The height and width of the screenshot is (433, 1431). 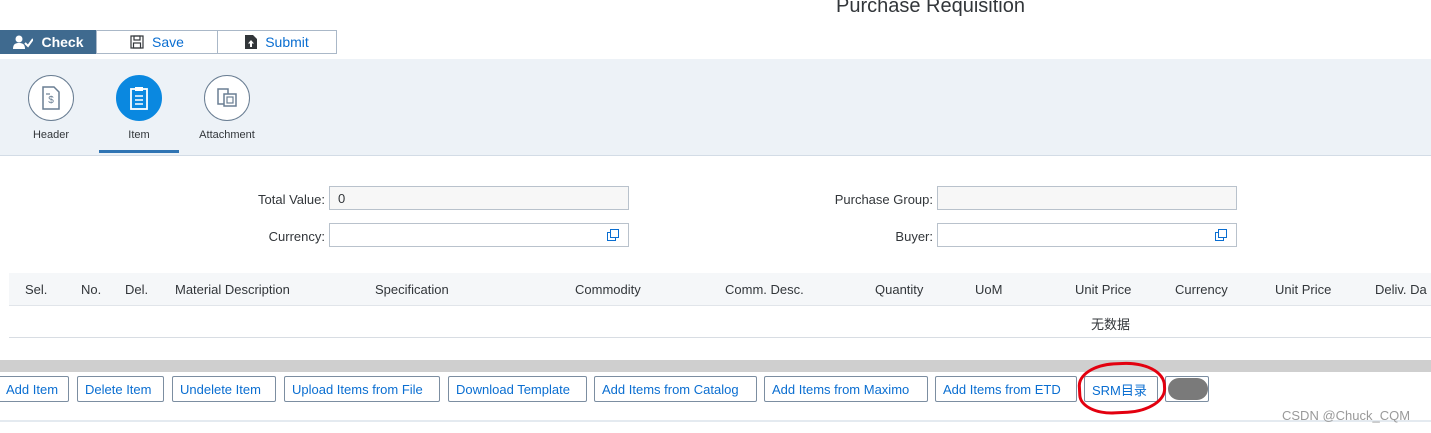 I want to click on submit-label: Submit, so click(x=287, y=42).